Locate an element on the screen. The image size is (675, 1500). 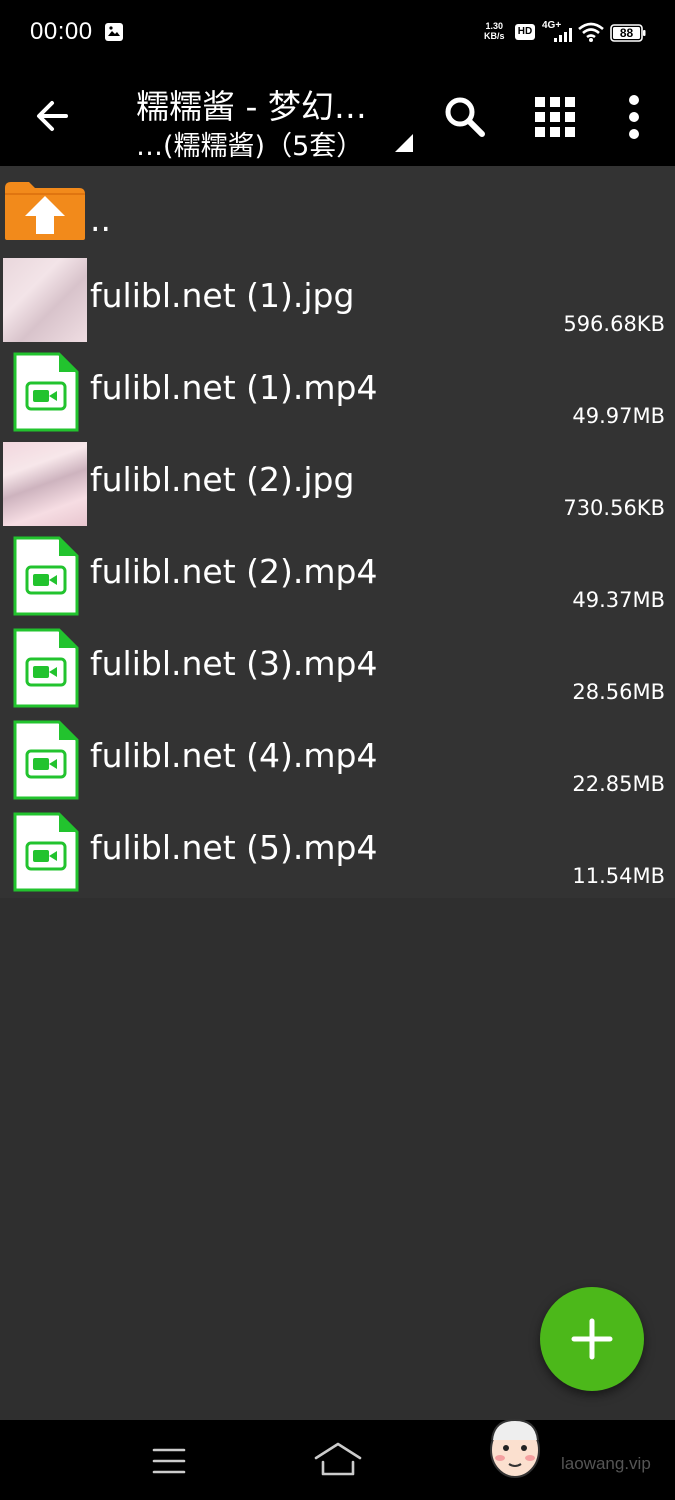
gallery-notification-icon is located at coordinates (114, 32).